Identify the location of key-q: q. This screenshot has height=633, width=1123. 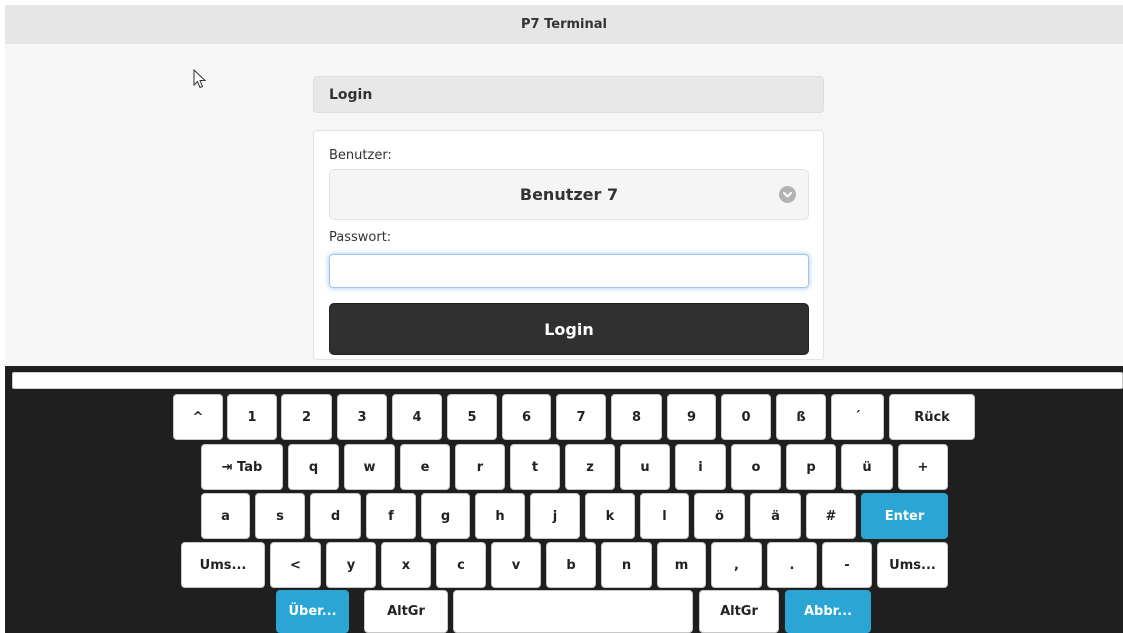
(313, 467).